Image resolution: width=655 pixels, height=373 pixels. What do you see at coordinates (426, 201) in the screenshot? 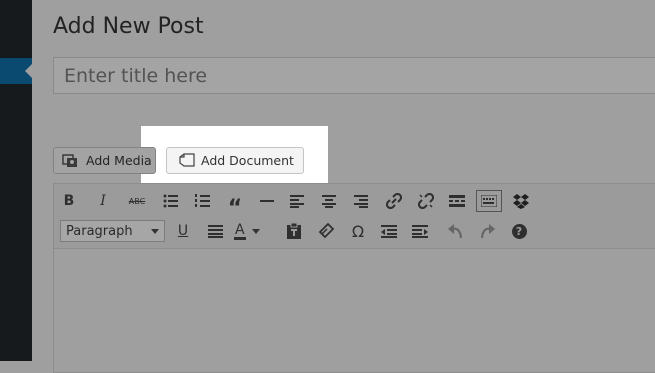
I see `unlink-icon` at bounding box center [426, 201].